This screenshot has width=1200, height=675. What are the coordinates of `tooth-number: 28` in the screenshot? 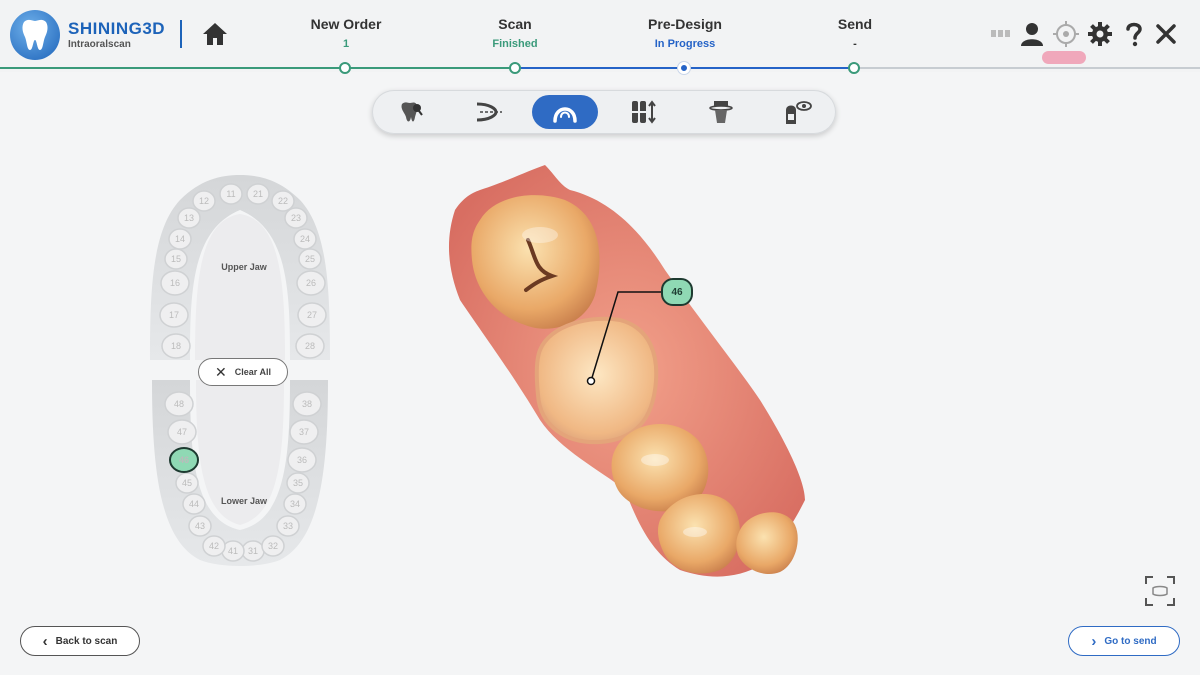 It's located at (310, 346).